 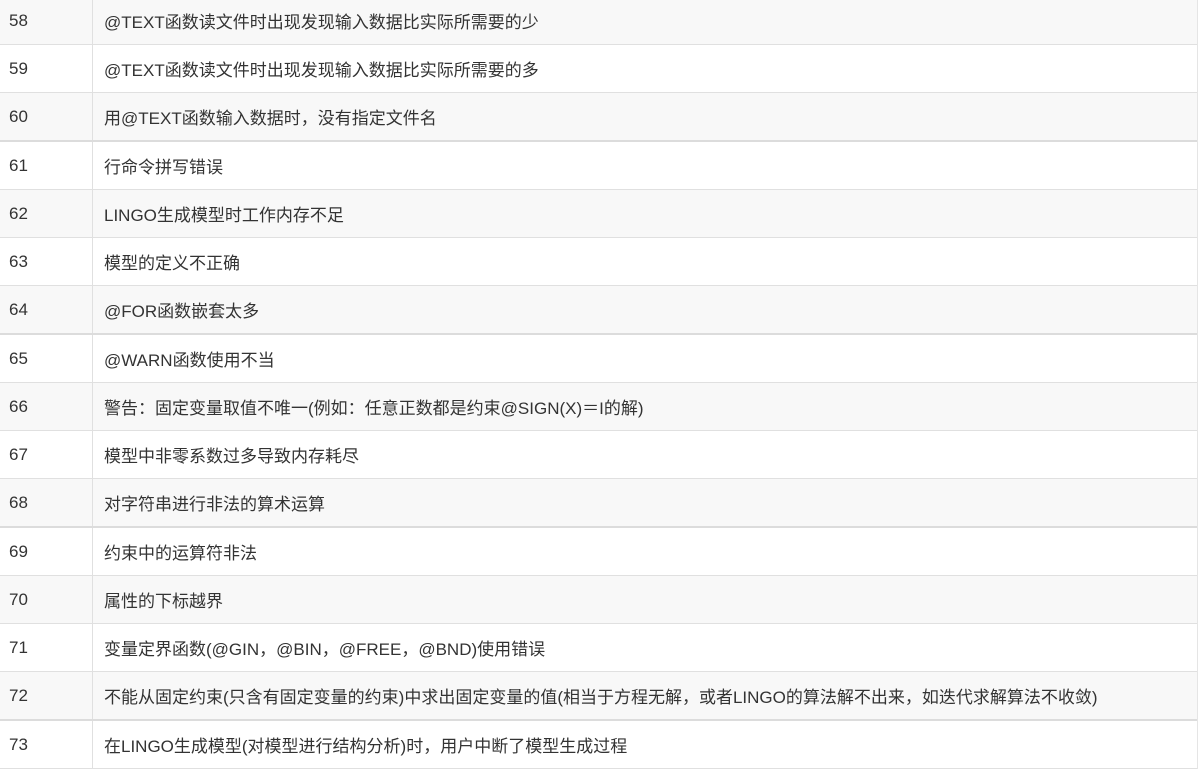 What do you see at coordinates (46, 406) in the screenshot?
I see `error-code: 66` at bounding box center [46, 406].